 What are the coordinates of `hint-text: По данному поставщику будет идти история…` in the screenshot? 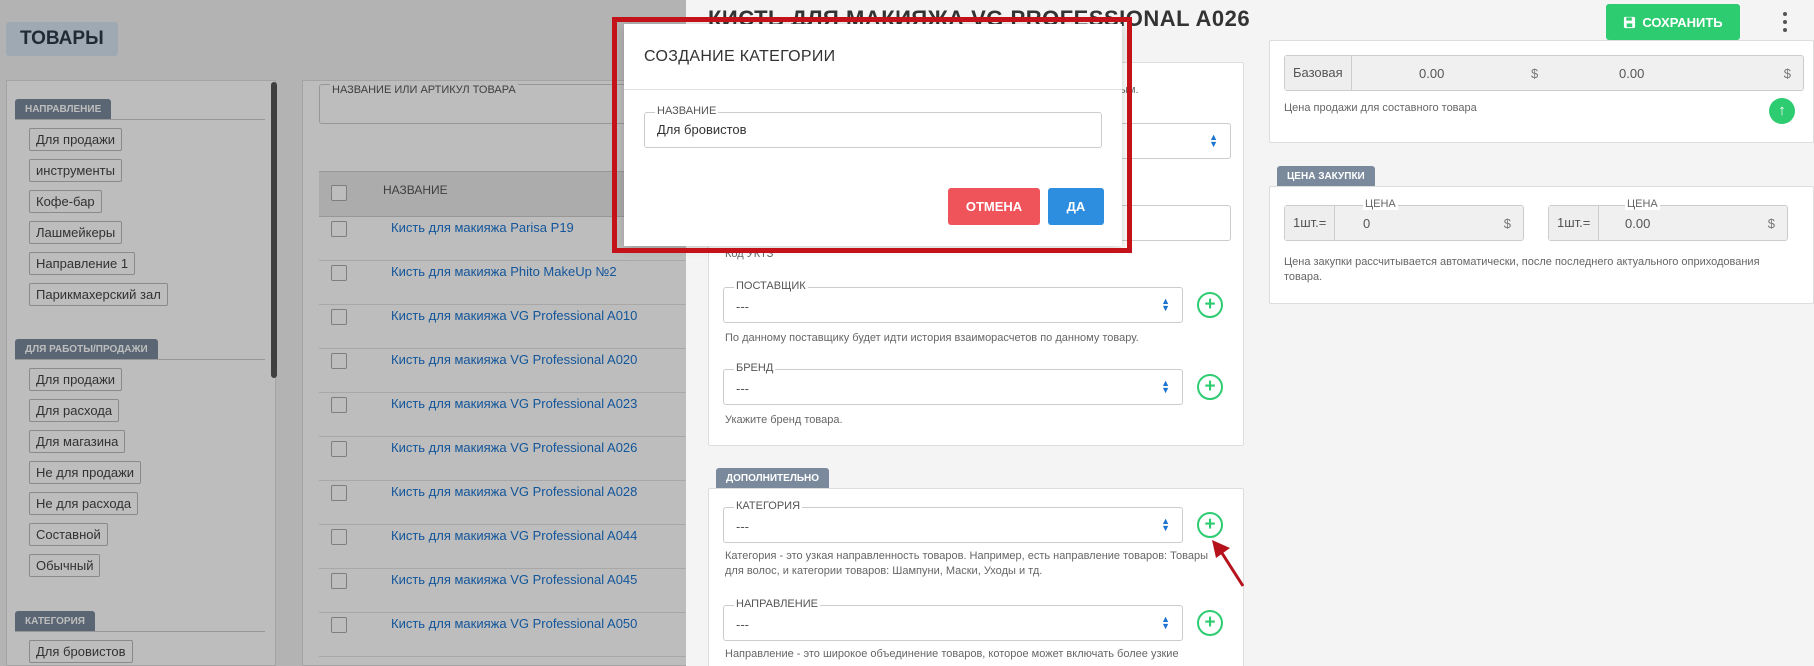 It's located at (932, 338).